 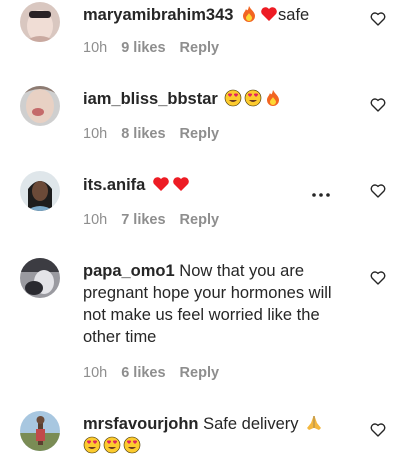 What do you see at coordinates (143, 48) in the screenshot?
I see `likes-count: 9 likes` at bounding box center [143, 48].